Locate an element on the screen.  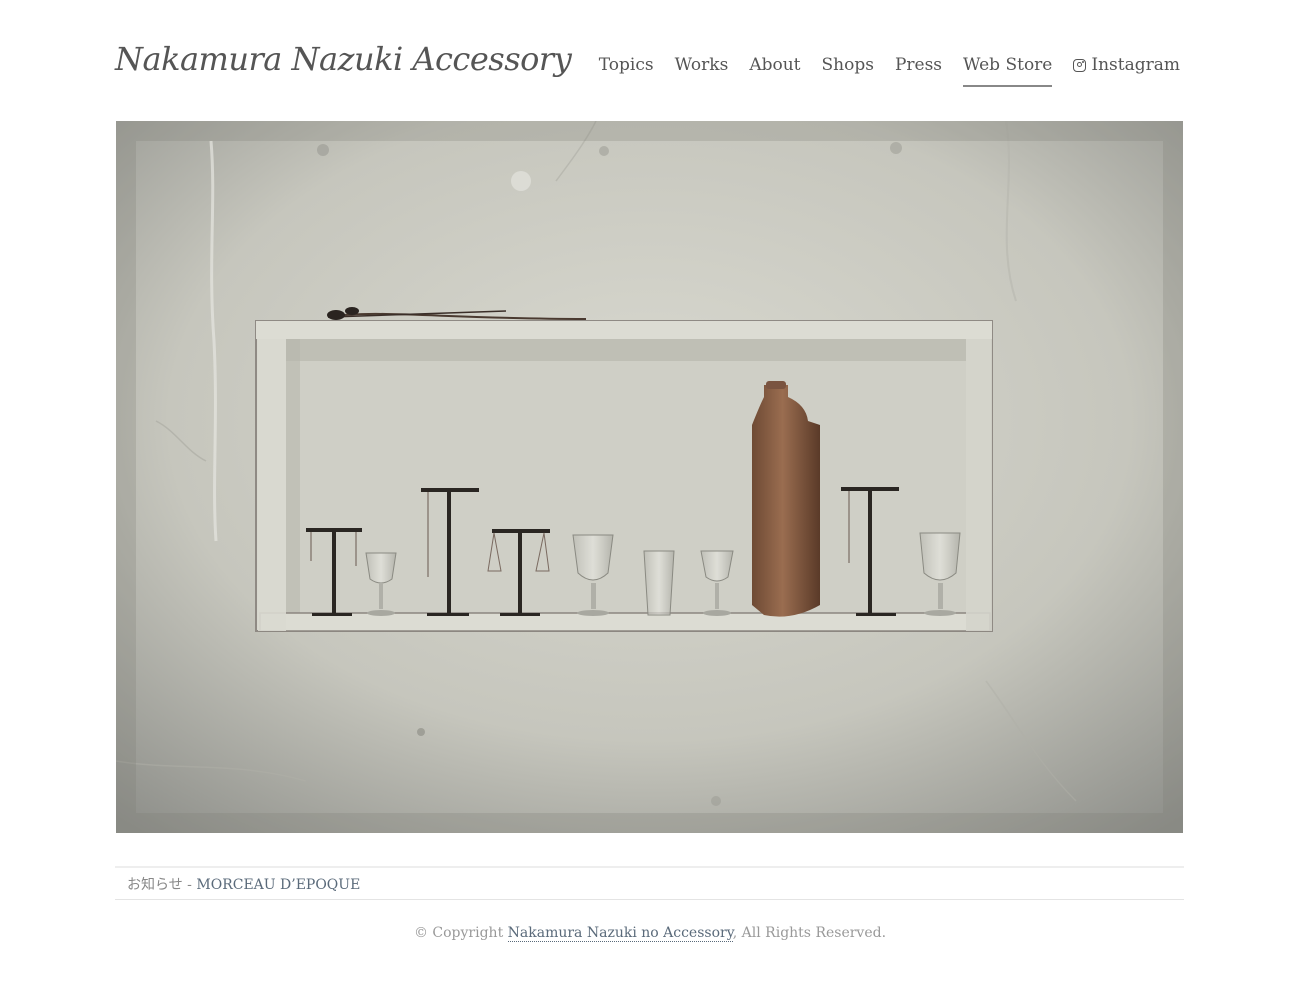
site-logo: Nakamura Nazuki Accessory is located at coordinates (343, 59).